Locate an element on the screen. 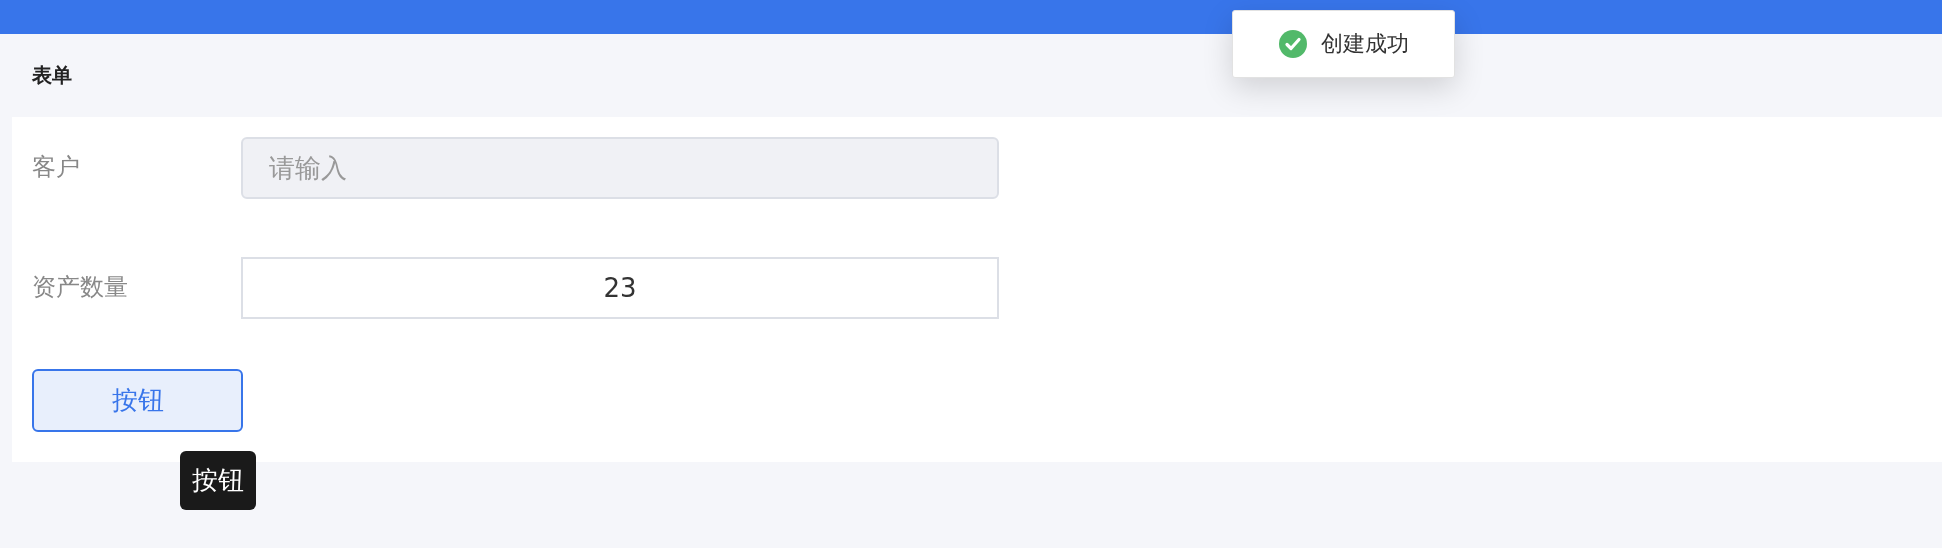 The image size is (1942, 548). primary-button: 按钮 is located at coordinates (137, 400).